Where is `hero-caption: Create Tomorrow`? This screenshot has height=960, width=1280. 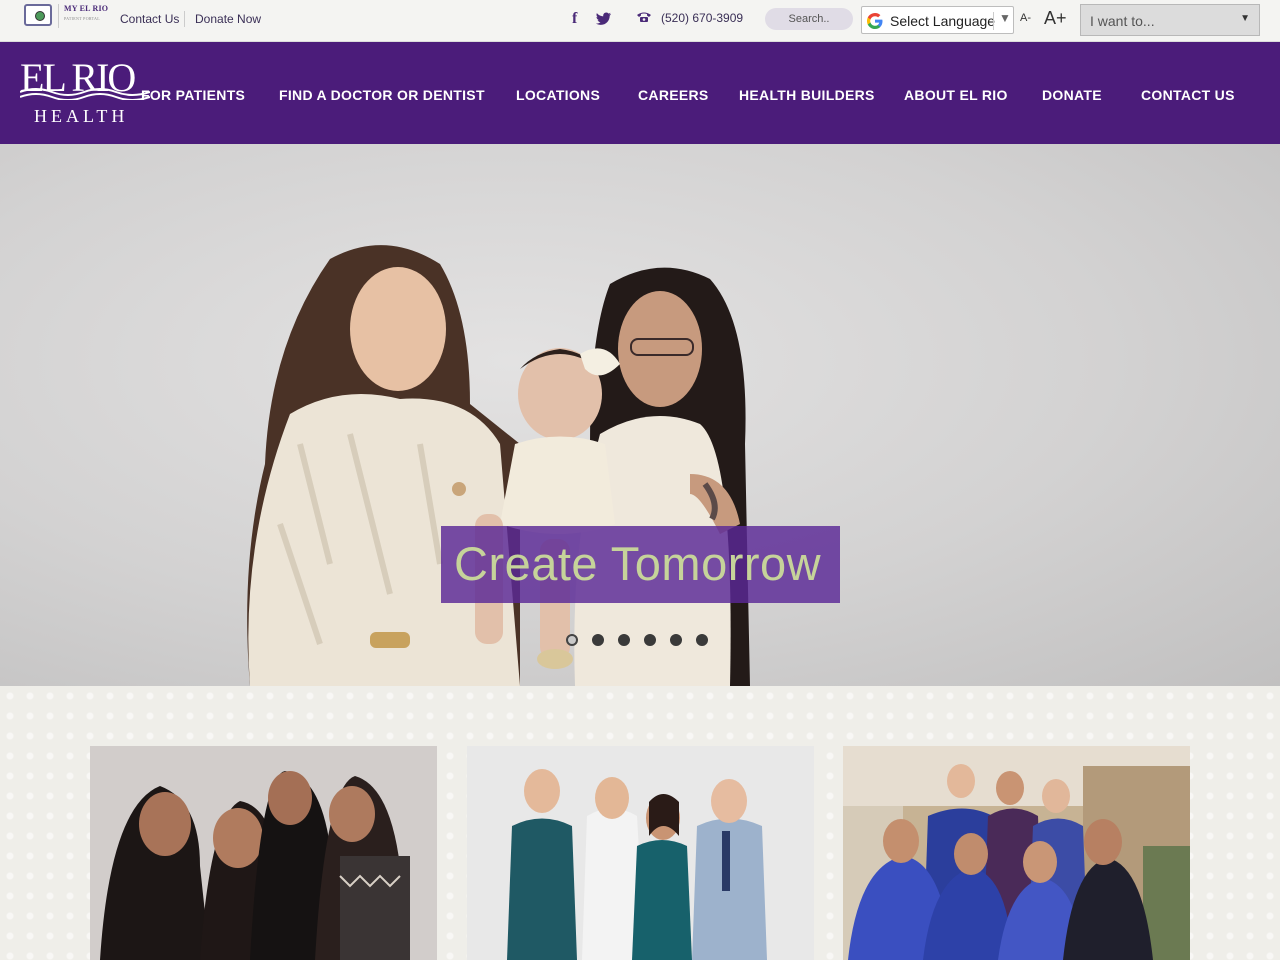
hero-caption: Create Tomorrow is located at coordinates (640, 564).